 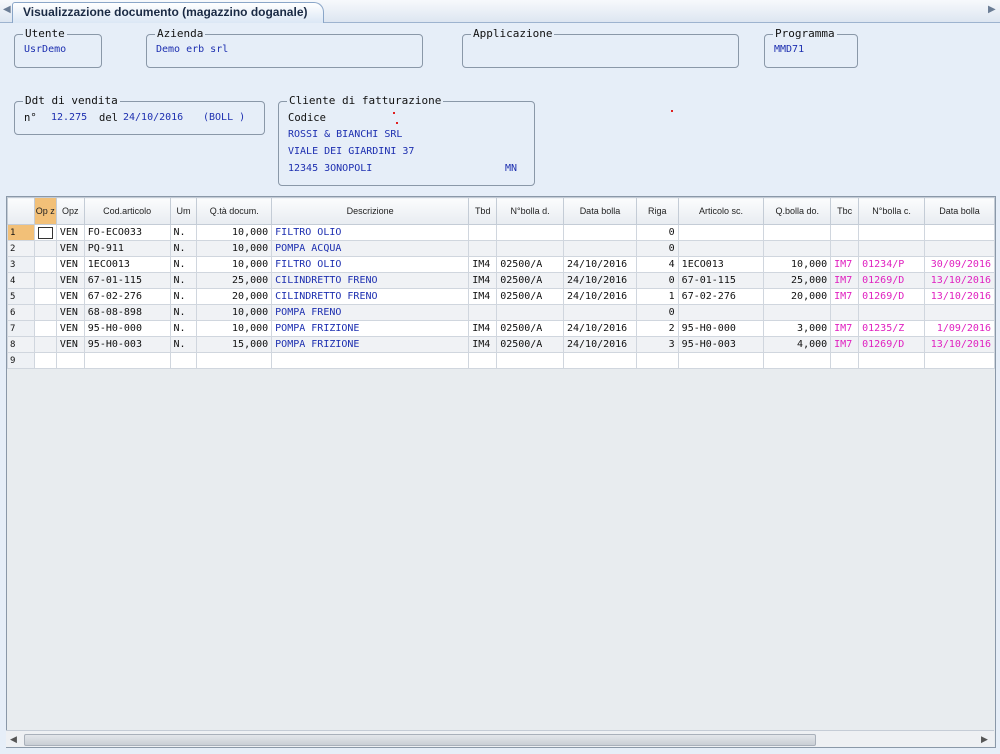 What do you see at coordinates (7, 9) in the screenshot?
I see `tab-scroll-left-icon: ◀` at bounding box center [7, 9].